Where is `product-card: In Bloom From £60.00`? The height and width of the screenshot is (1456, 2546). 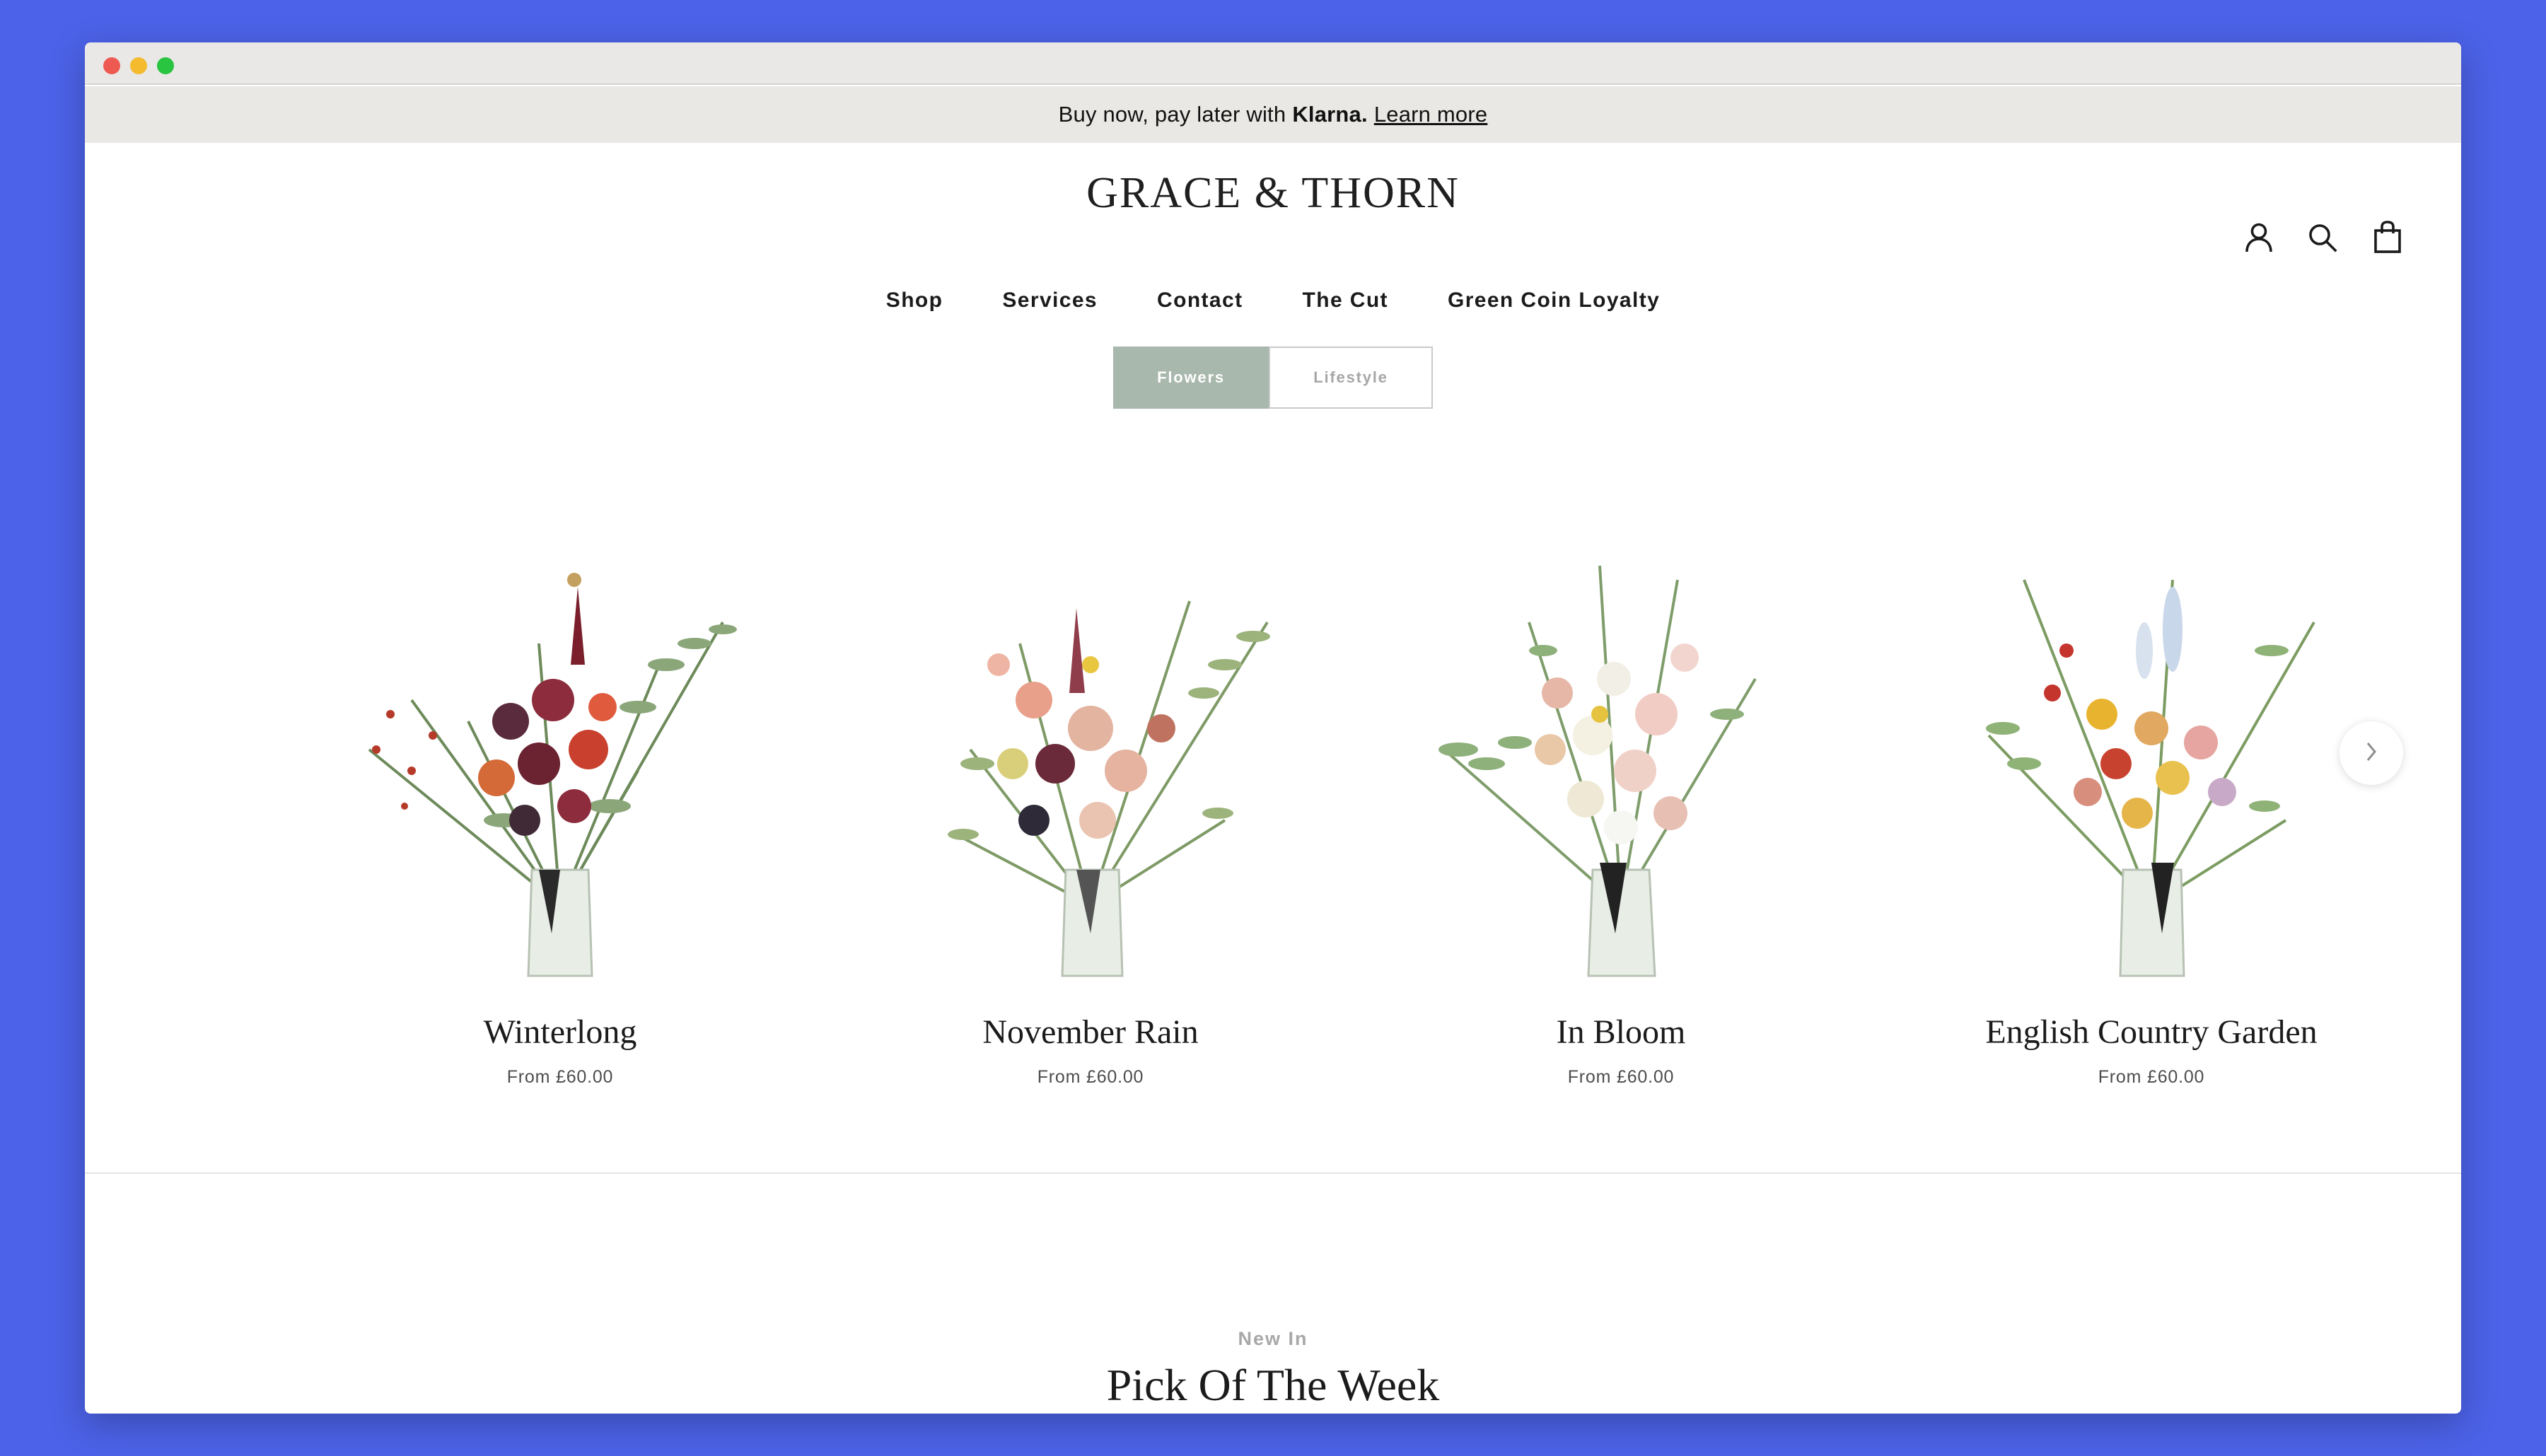
product-card: In Bloom From £60.00 is located at coordinates (1621, 813).